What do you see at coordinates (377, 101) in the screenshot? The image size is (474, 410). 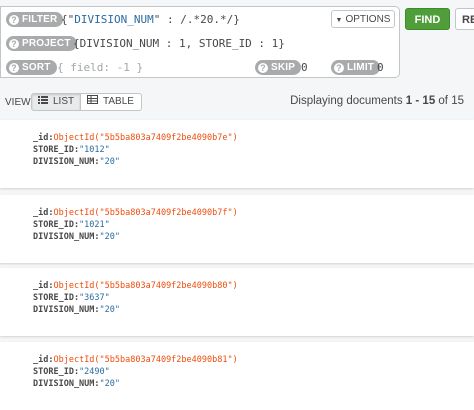 I see `document-count-status: Displaying documents 1 - 15 of 15` at bounding box center [377, 101].